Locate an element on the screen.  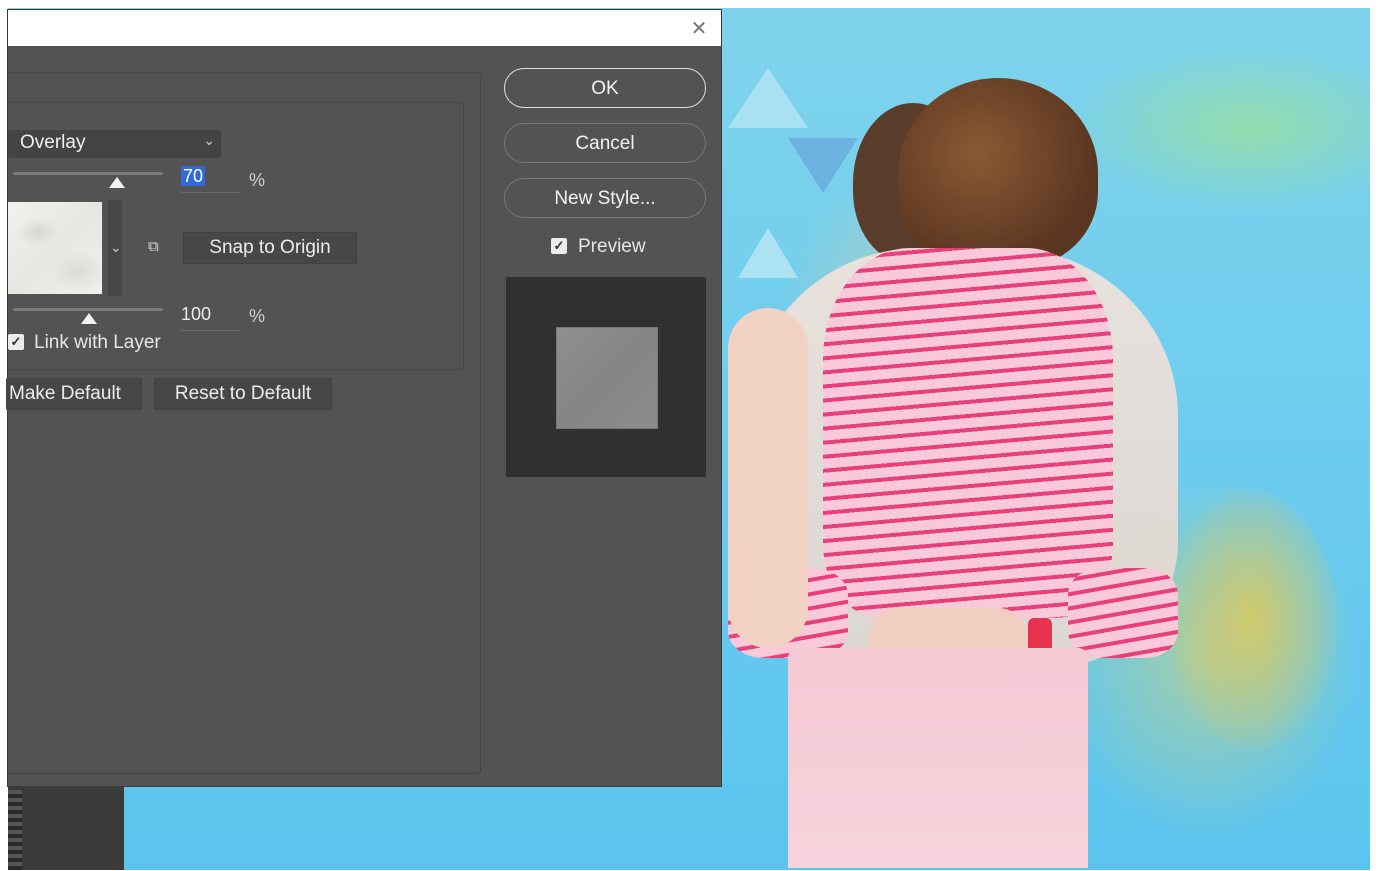
ok-button: OK is located at coordinates (605, 88).